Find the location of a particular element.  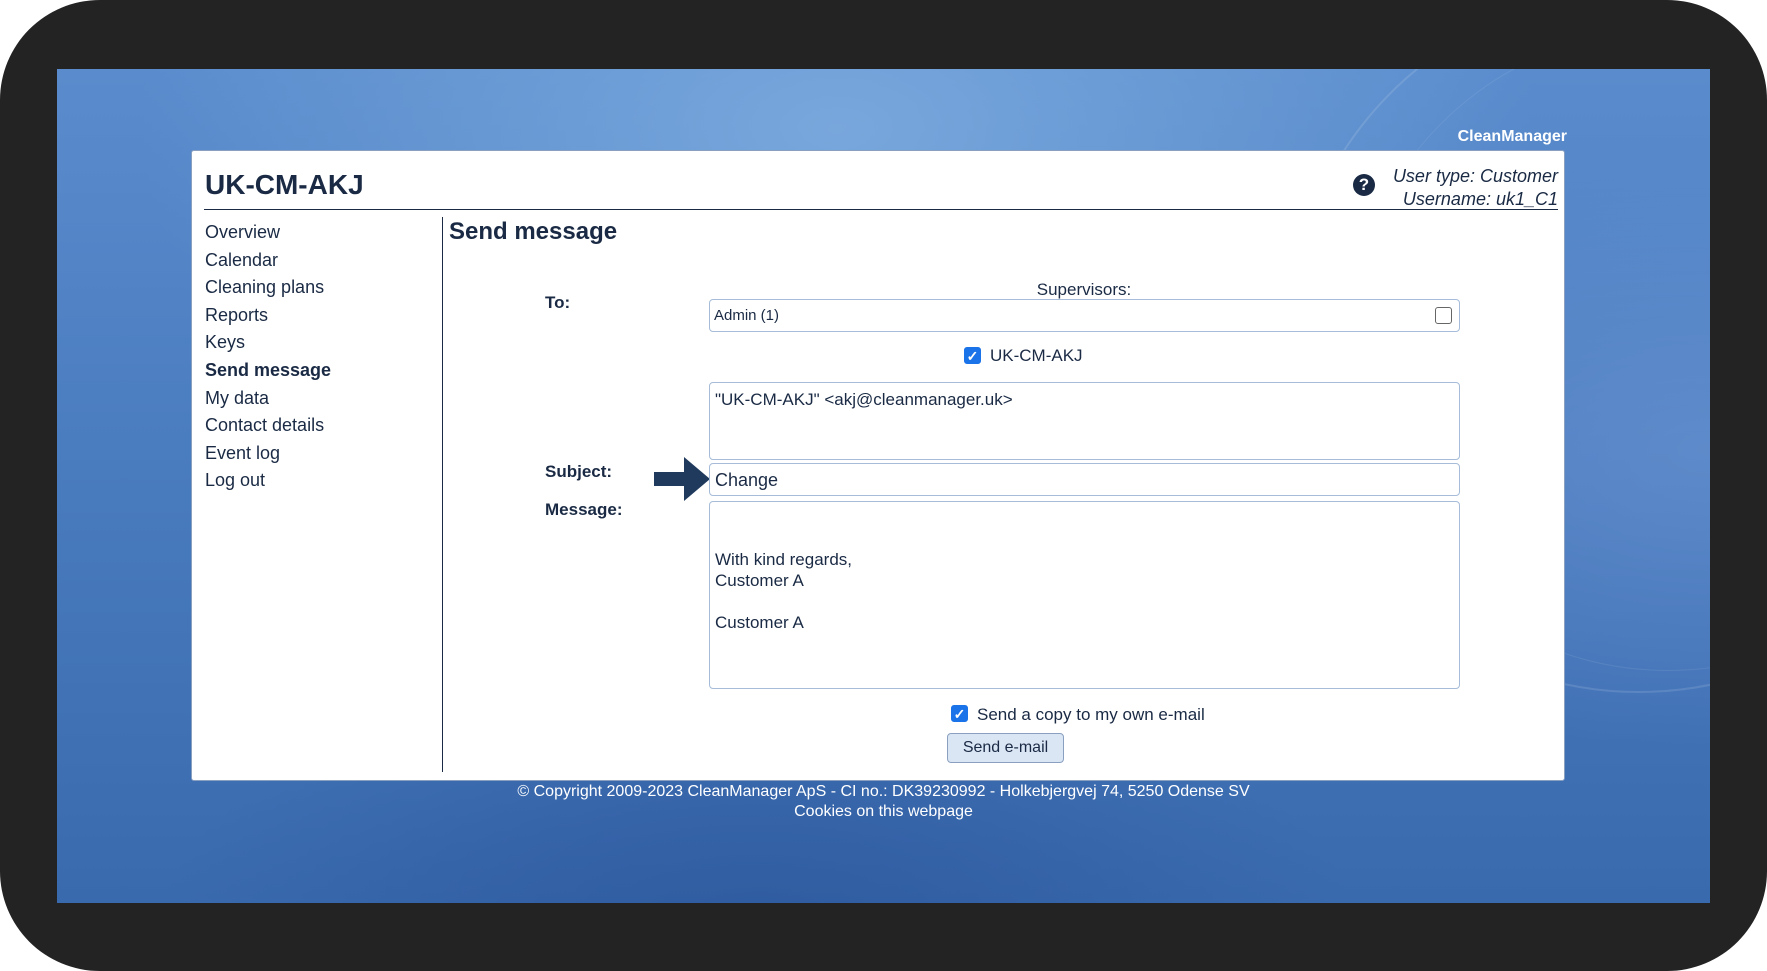

recipient-address-field: "UK-CM-AKJ" <akj@cleanmanager.uk> is located at coordinates (1084, 421).